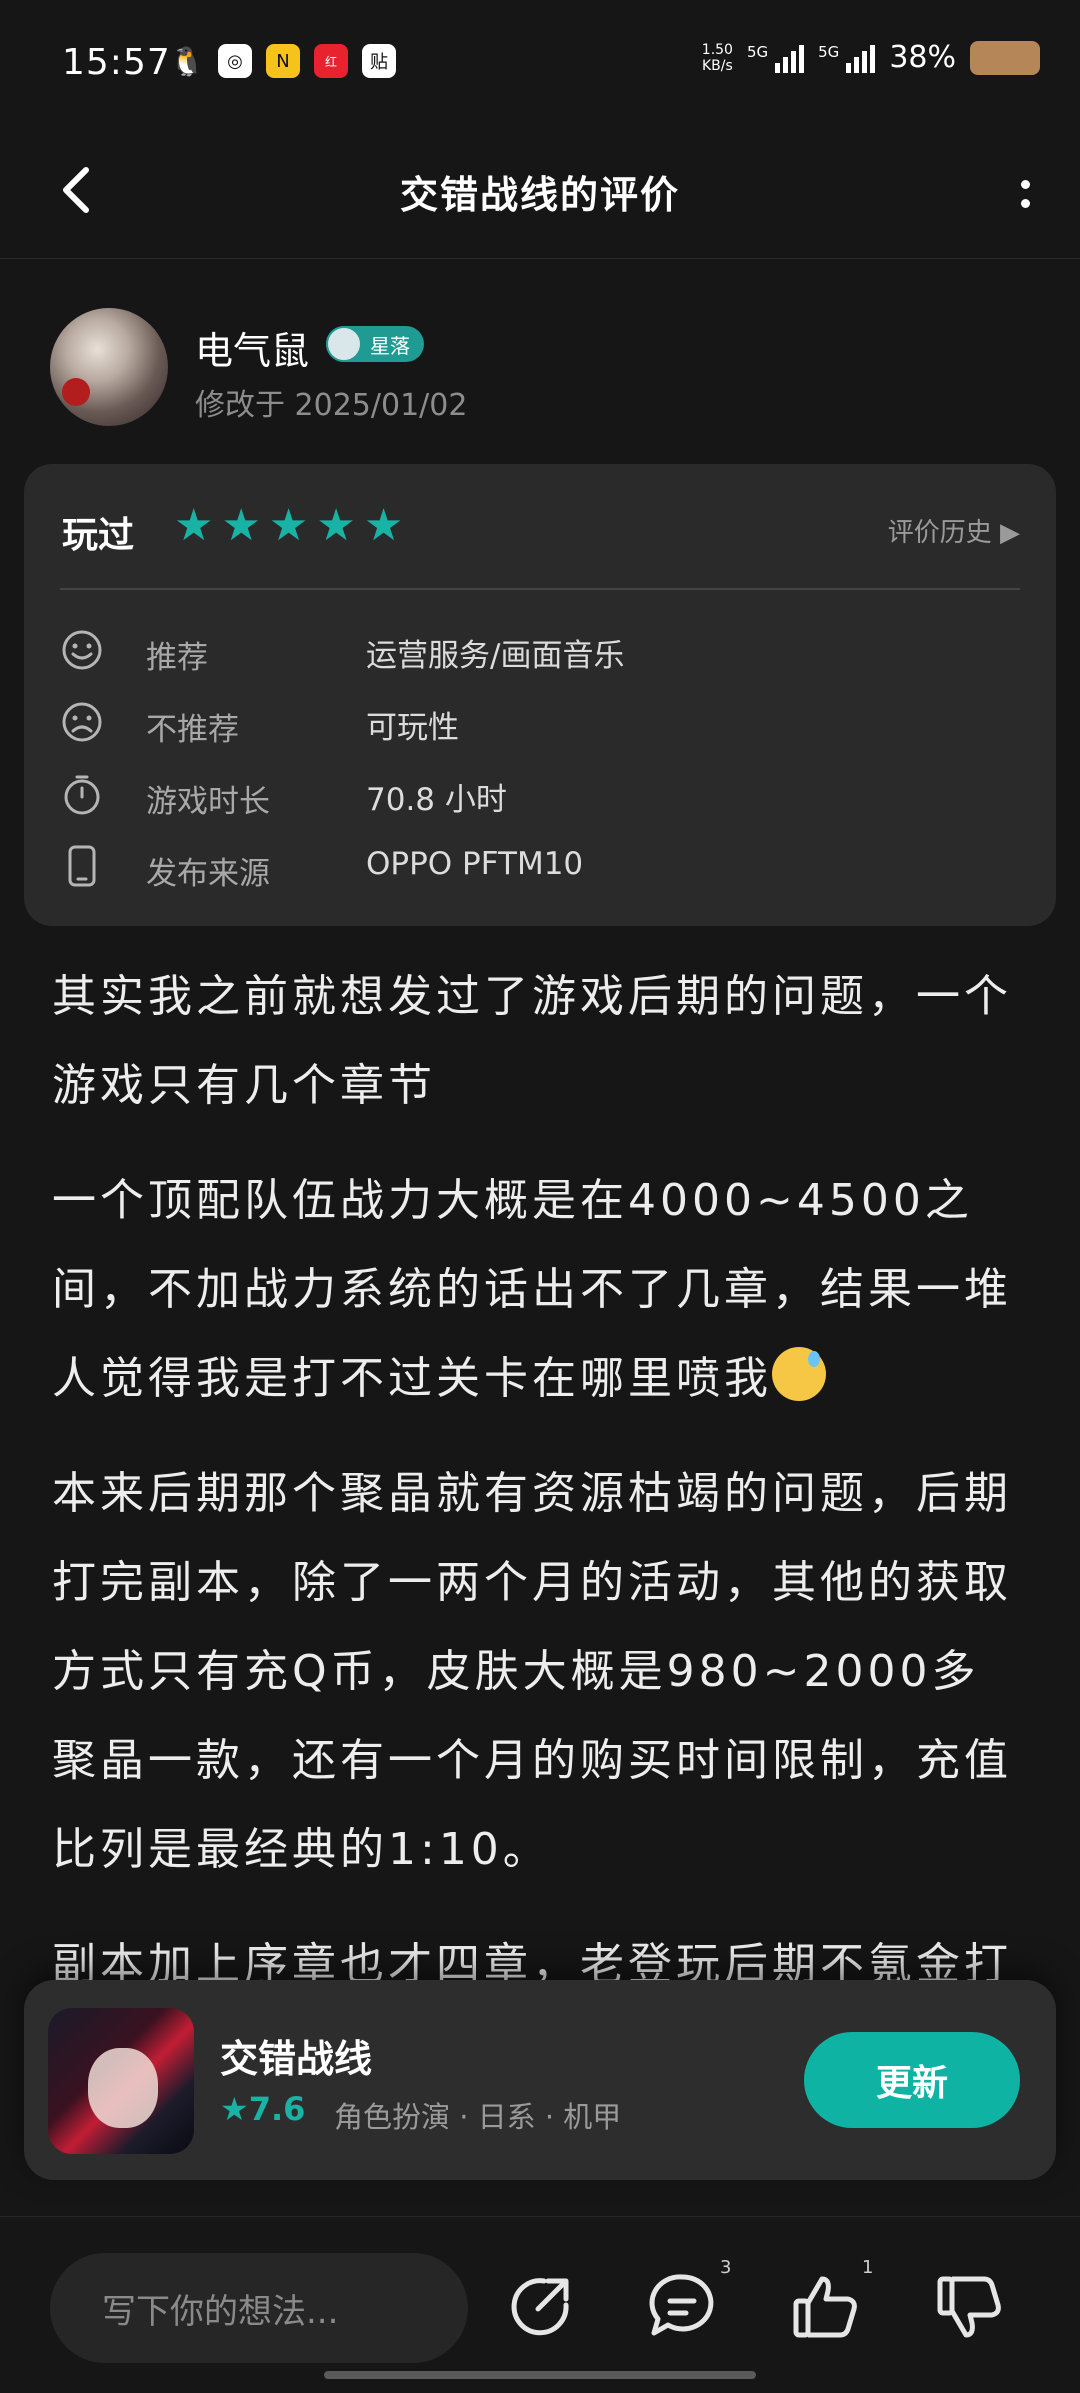 Image resolution: width=1080 pixels, height=2393 pixels. Describe the element at coordinates (252, 347) in the screenshot. I see `author-name: 电气鼠` at that location.